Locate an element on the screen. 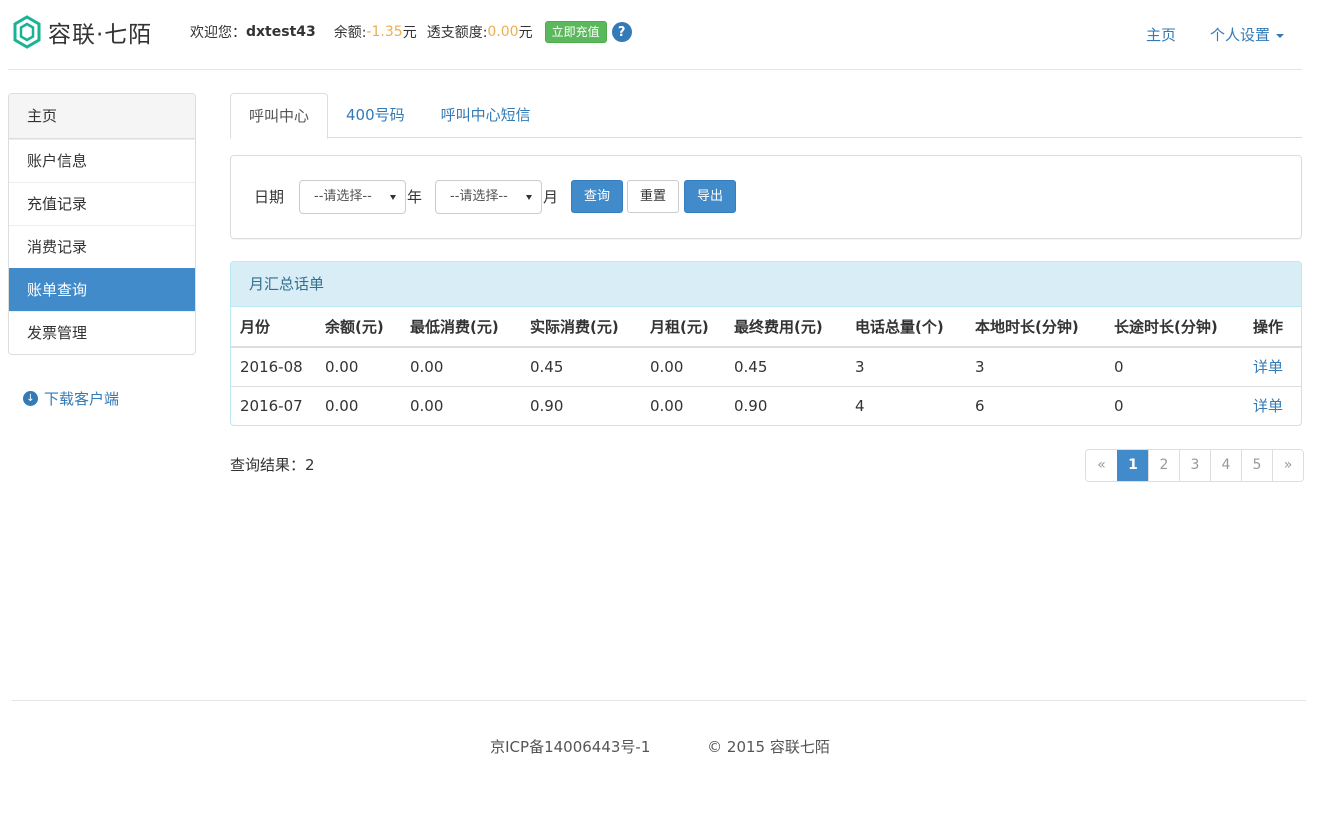 This screenshot has height=820, width=1320. date-label: 日期 is located at coordinates (269, 197).